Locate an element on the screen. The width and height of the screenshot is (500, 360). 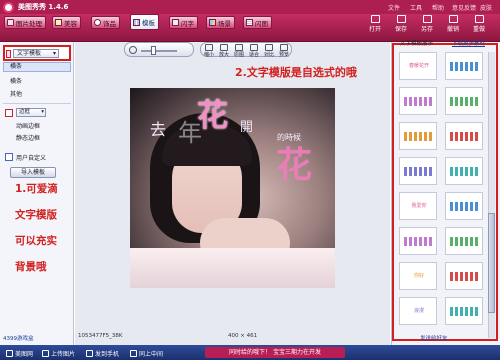
sidebar-item-static-frame: 静态边框 is located at coordinates (28, 137).